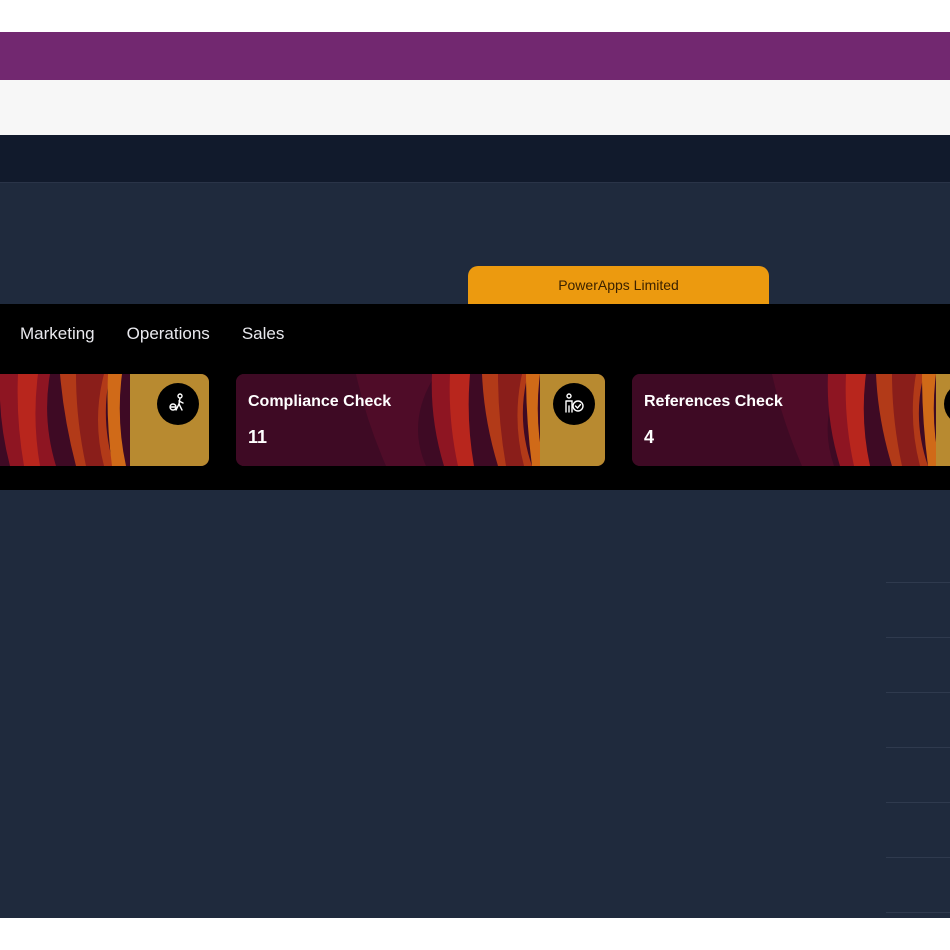 The image size is (950, 950). Describe the element at coordinates (649, 437) in the screenshot. I see `card-count: 4` at that location.